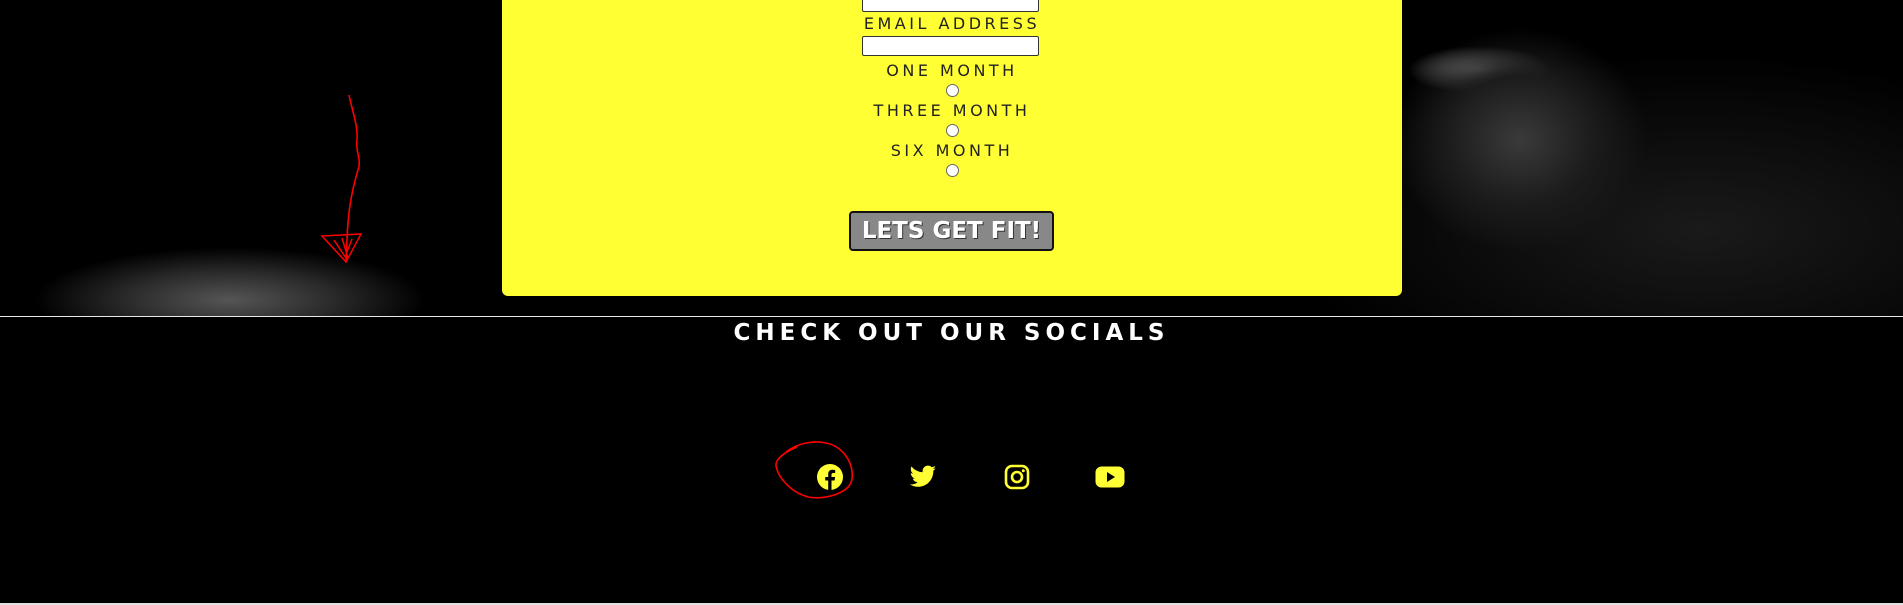 This screenshot has height=605, width=1903. Describe the element at coordinates (952, 23) in the screenshot. I see `email-label: EMAIL ADDRESS` at that location.